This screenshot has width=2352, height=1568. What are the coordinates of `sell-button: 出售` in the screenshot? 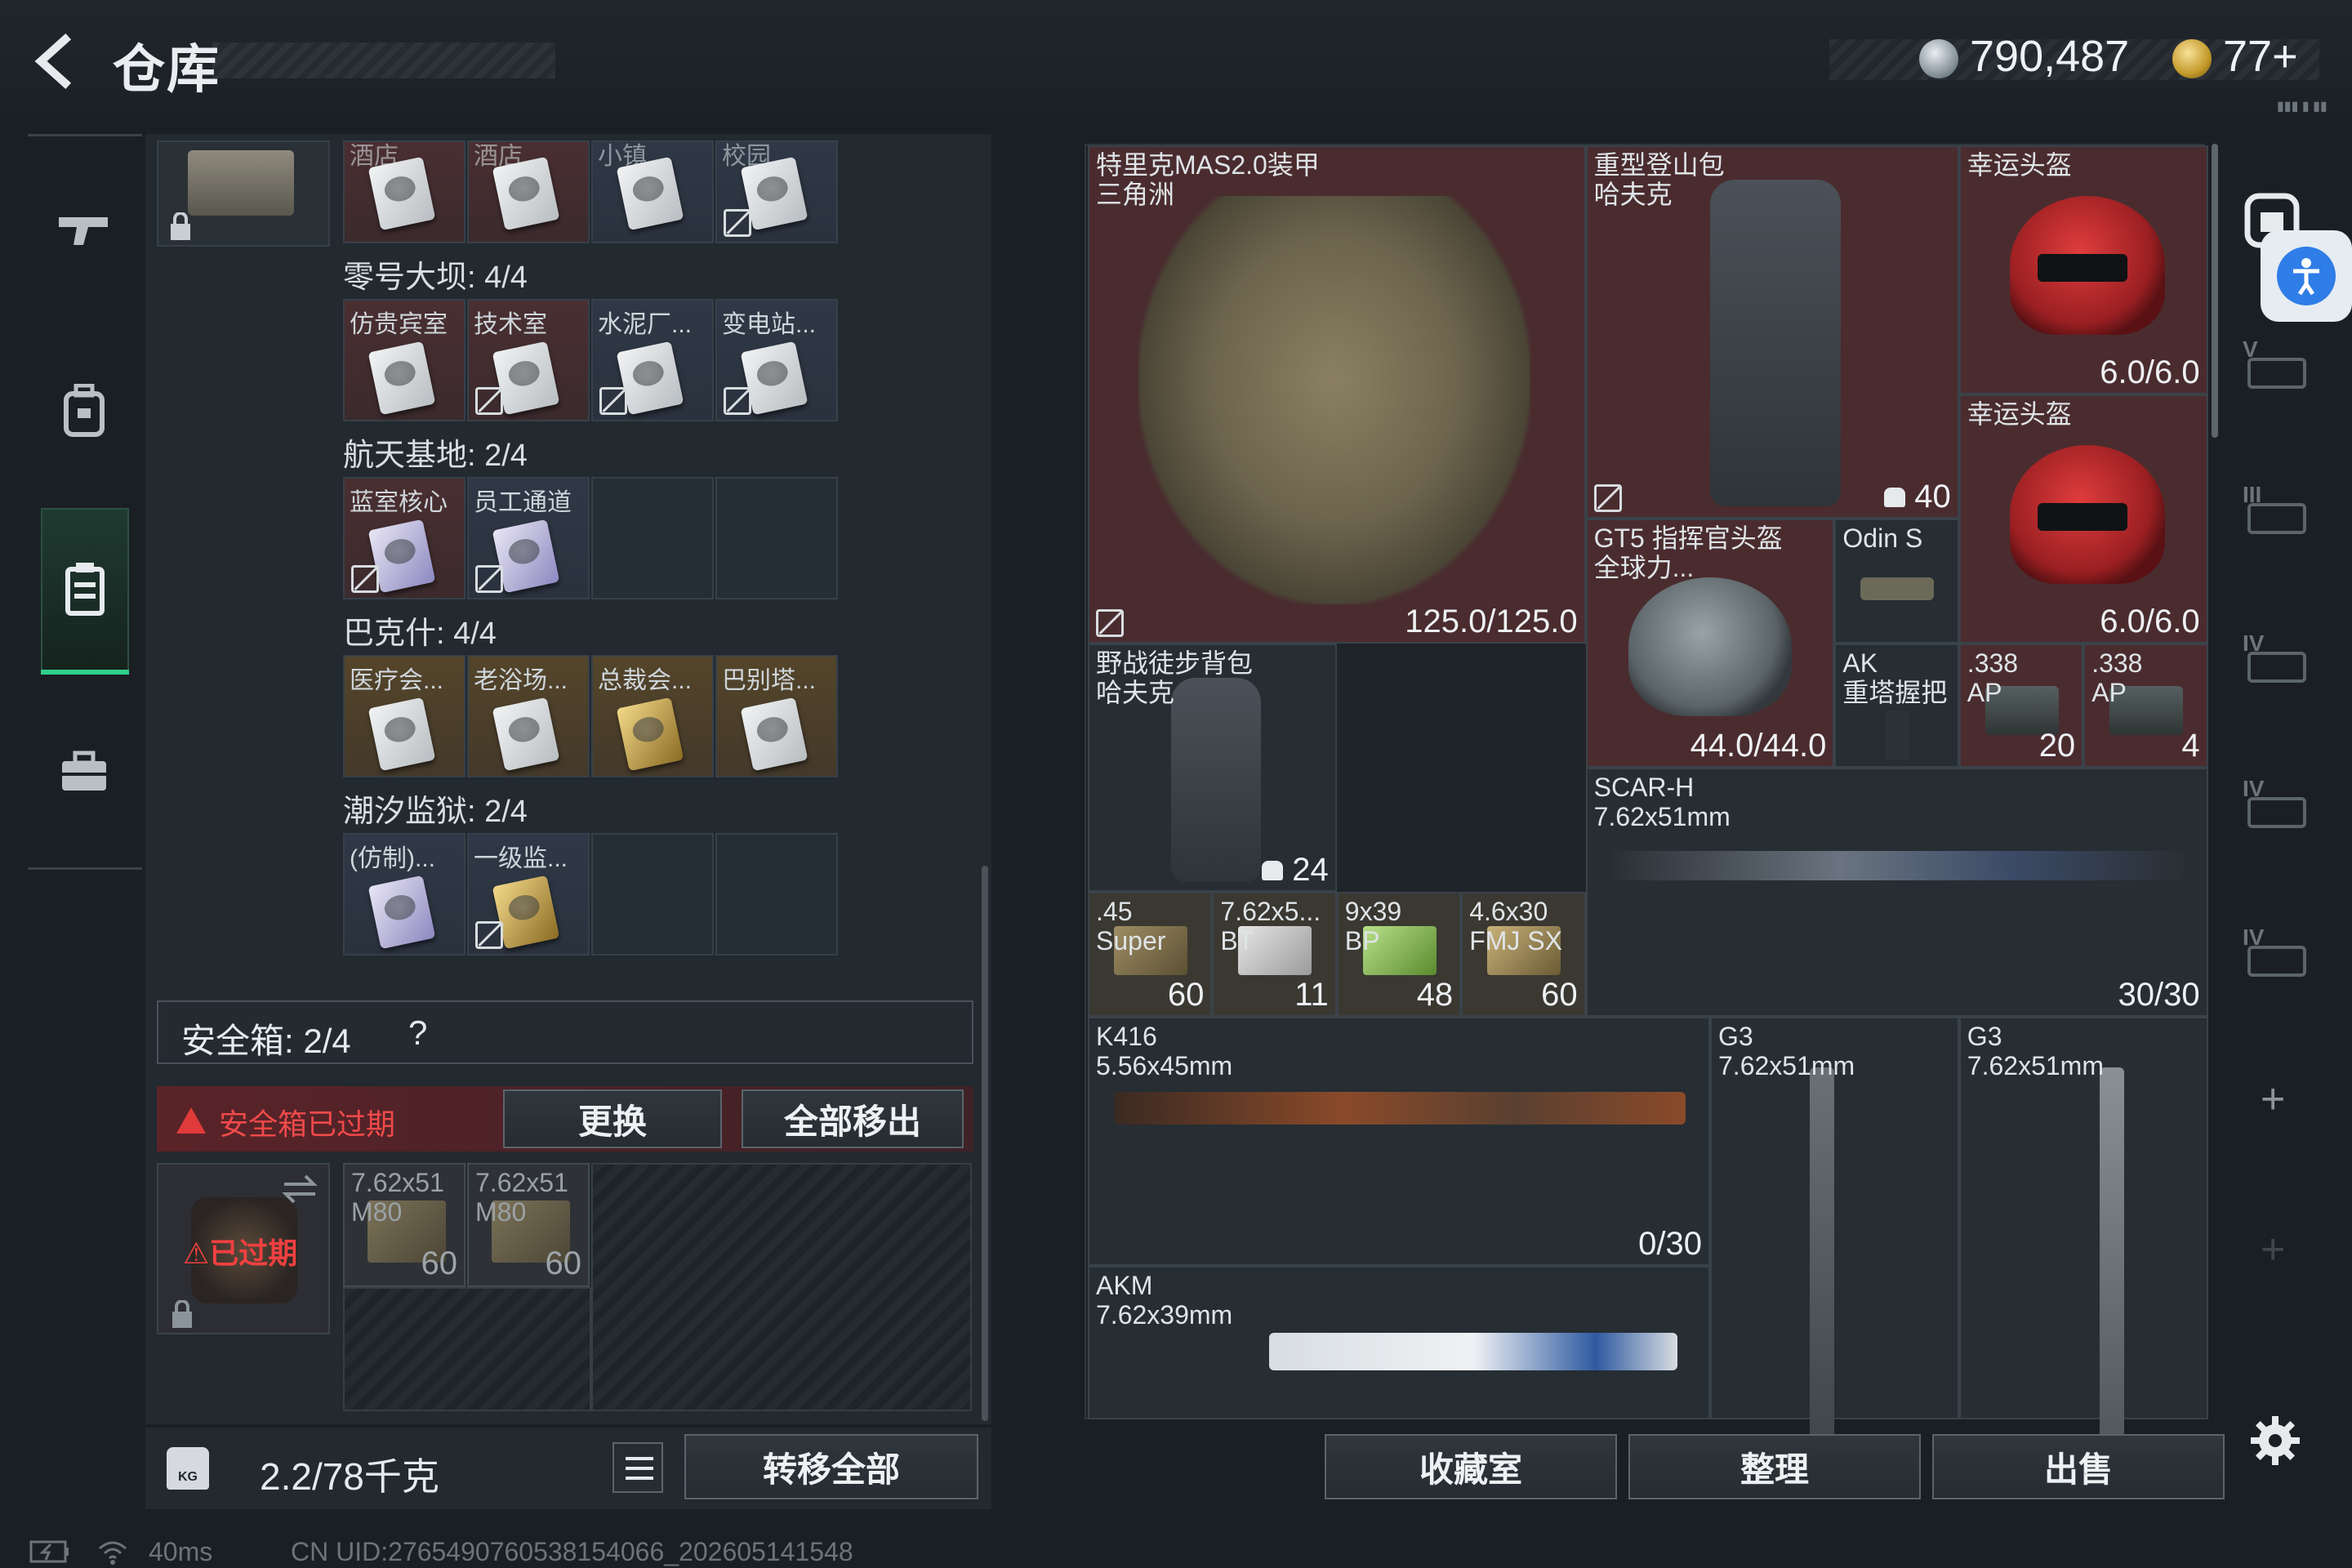 It's located at (2078, 1466).